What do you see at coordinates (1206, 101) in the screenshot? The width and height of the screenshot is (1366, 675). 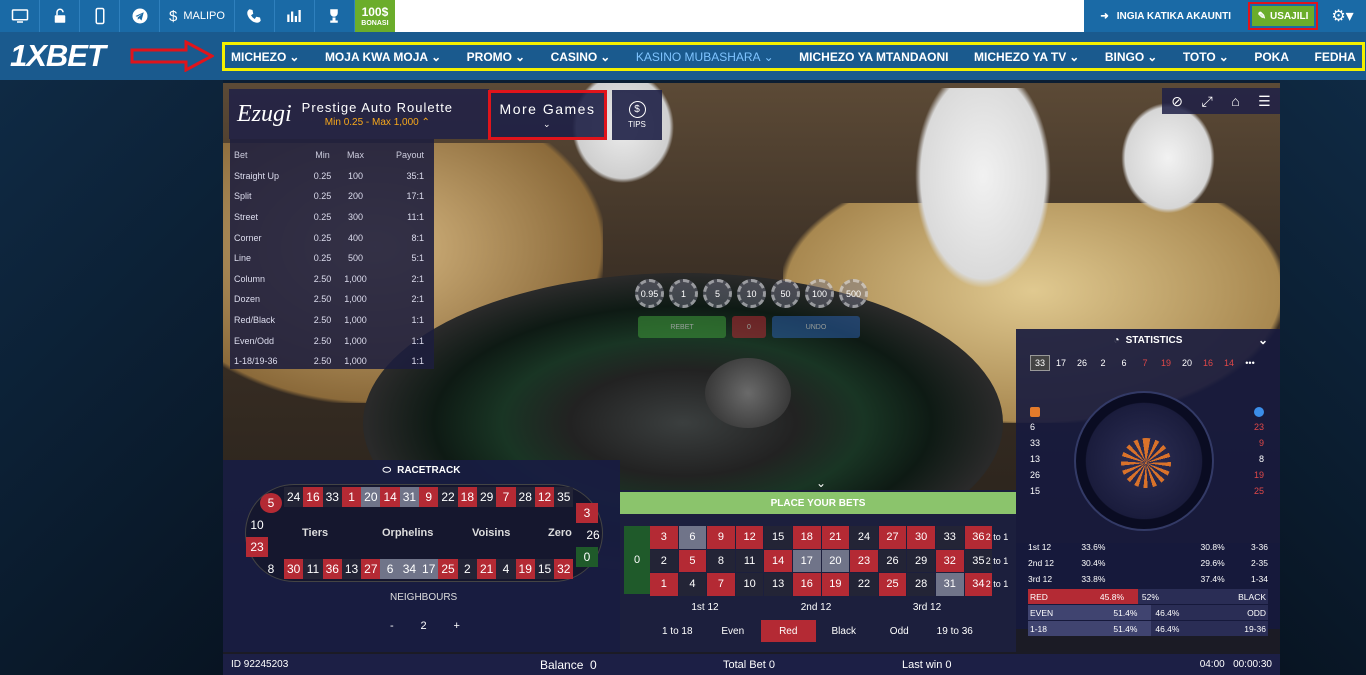 I see `fullscreen-icon: ⤢` at bounding box center [1206, 101].